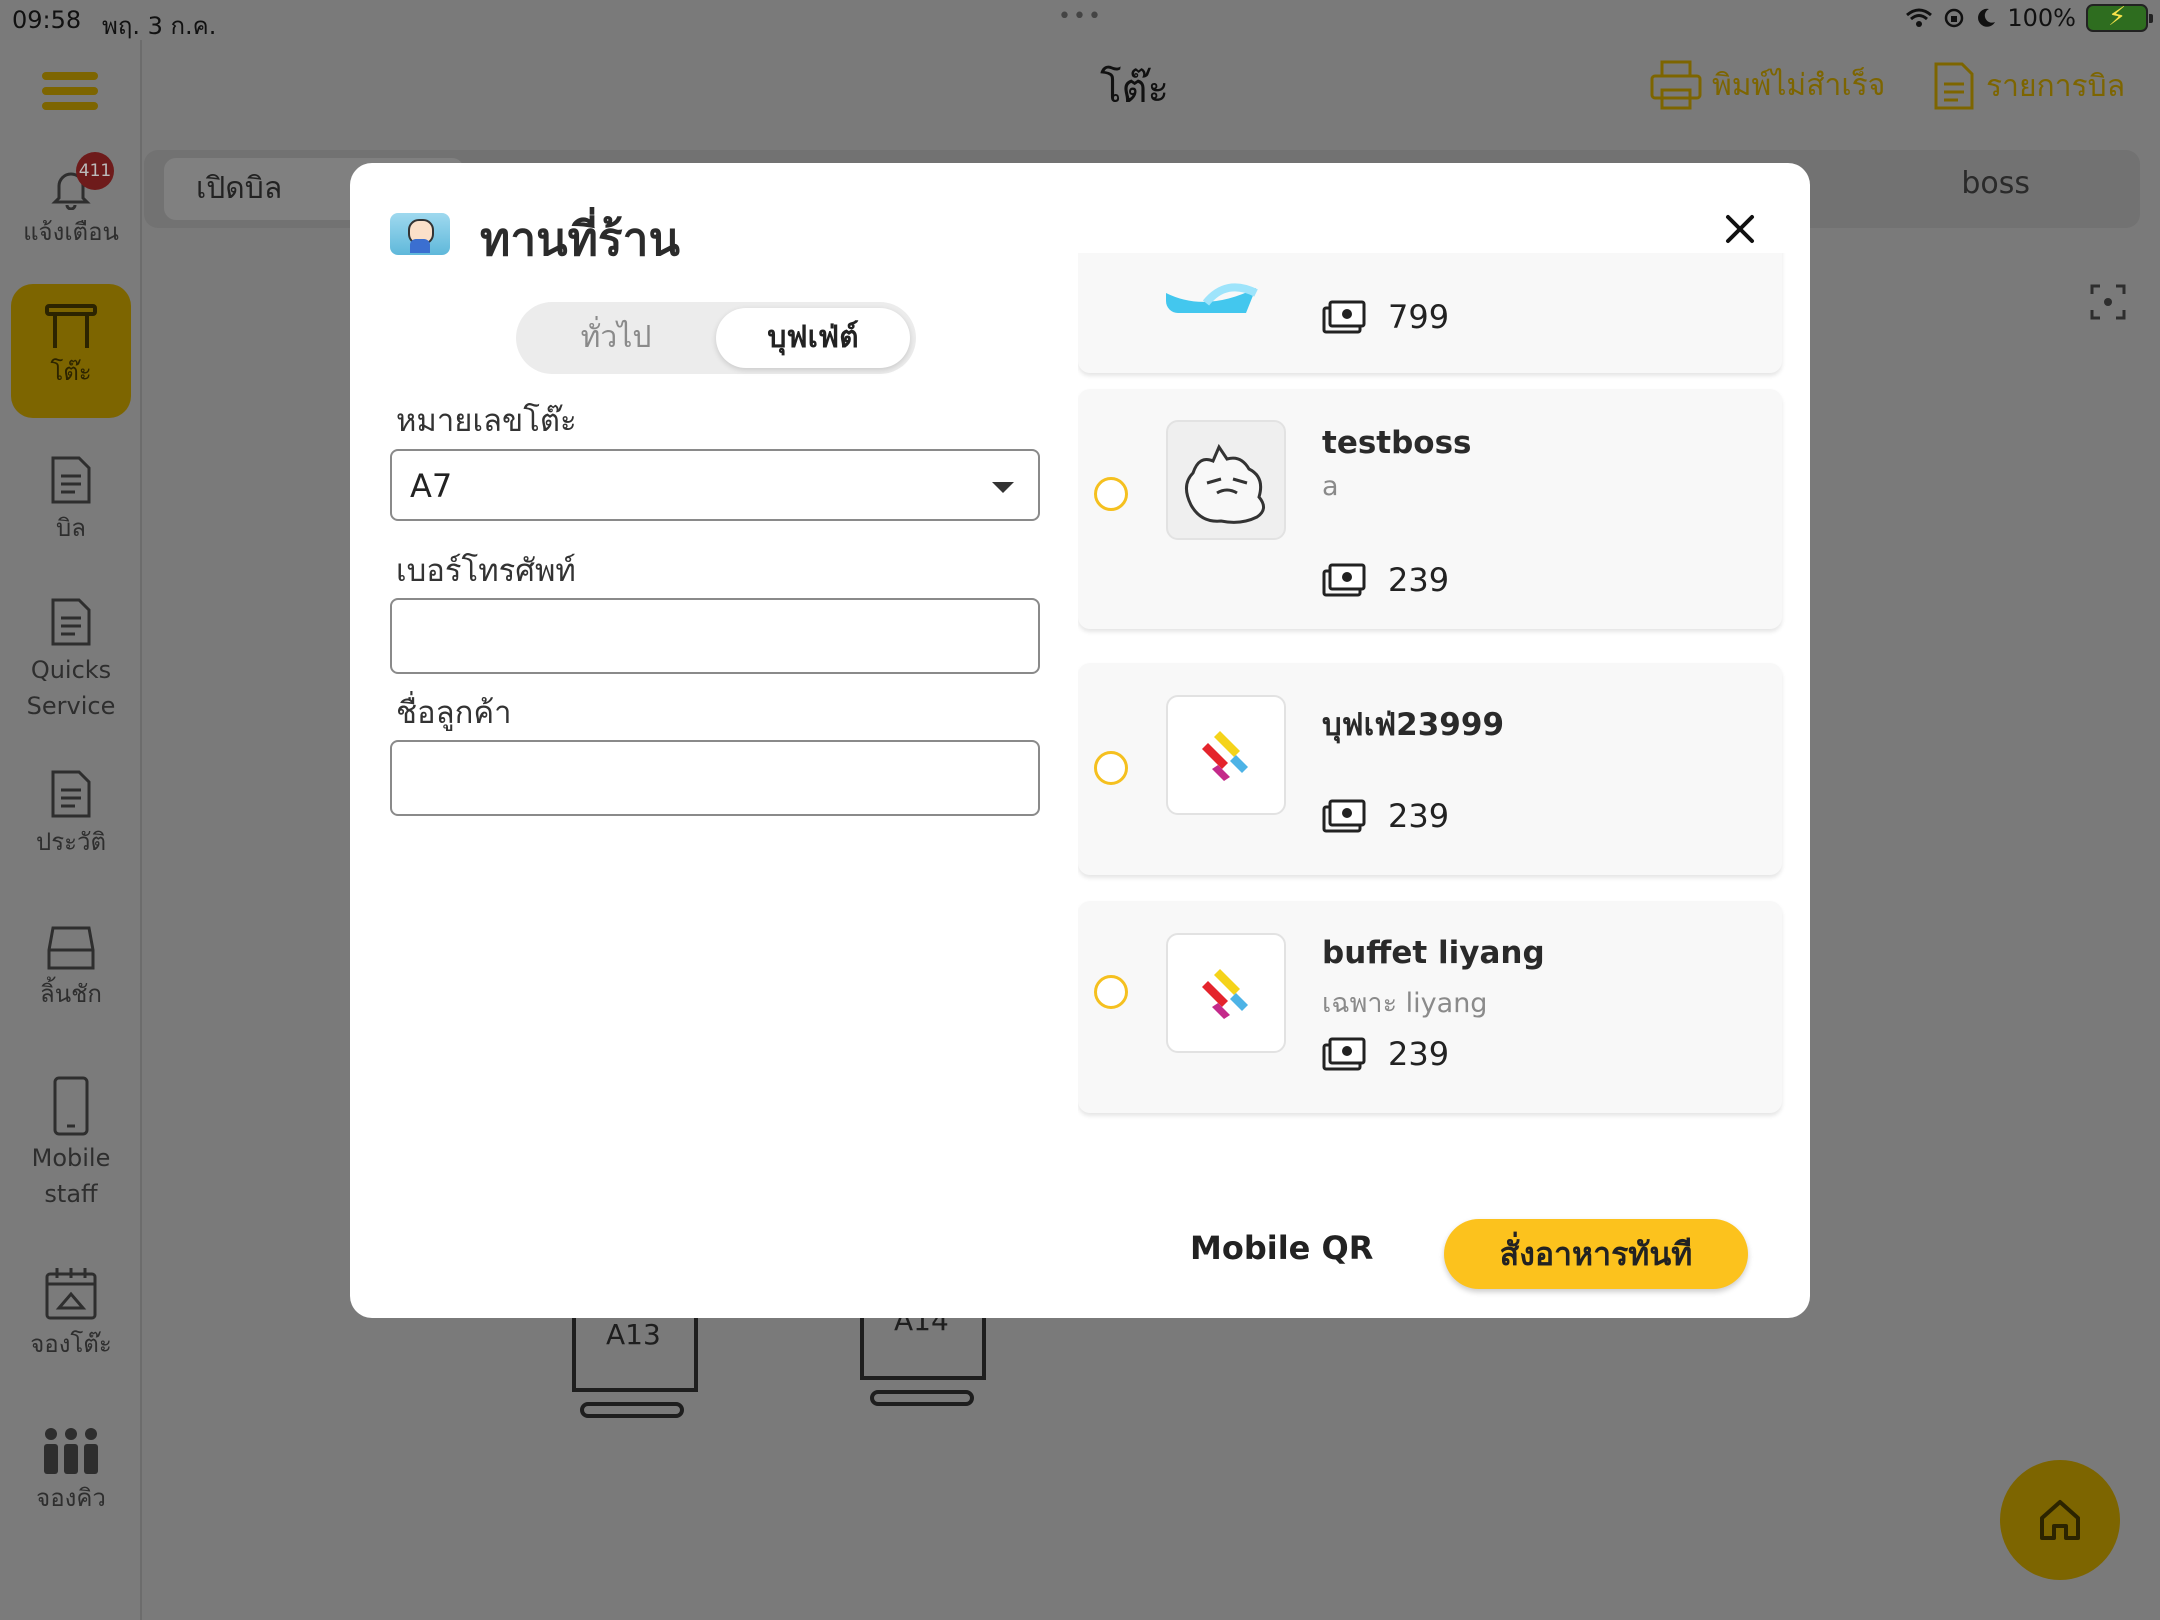  I want to click on customer-name-field, so click(715, 778).